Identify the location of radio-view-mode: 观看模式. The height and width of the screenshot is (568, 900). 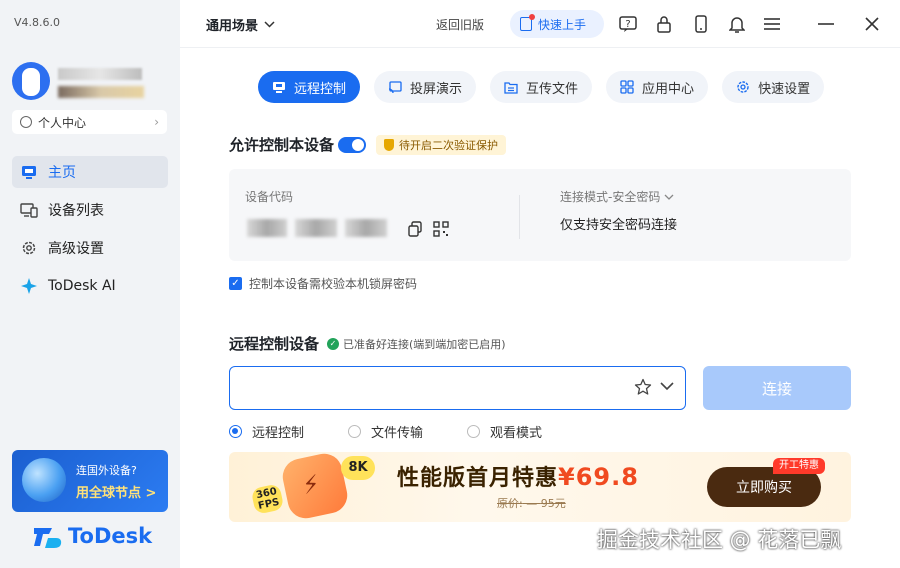
(504, 431).